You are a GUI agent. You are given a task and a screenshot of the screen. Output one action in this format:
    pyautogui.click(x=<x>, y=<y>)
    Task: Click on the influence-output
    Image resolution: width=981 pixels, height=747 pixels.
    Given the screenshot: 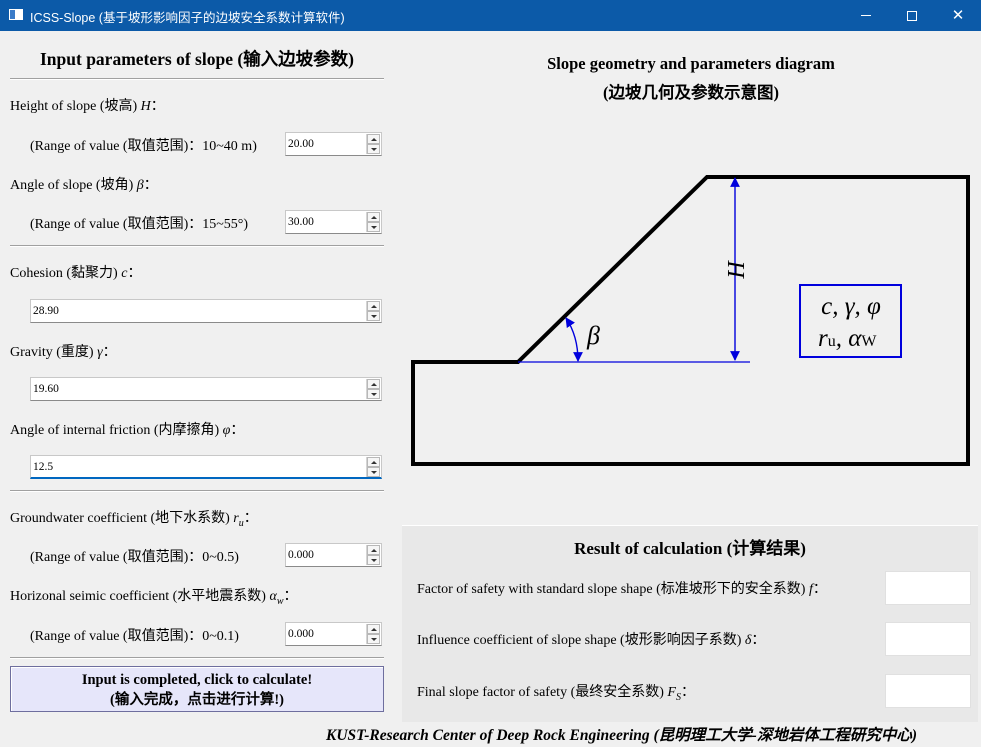 What is the action you would take?
    pyautogui.click(x=928, y=639)
    